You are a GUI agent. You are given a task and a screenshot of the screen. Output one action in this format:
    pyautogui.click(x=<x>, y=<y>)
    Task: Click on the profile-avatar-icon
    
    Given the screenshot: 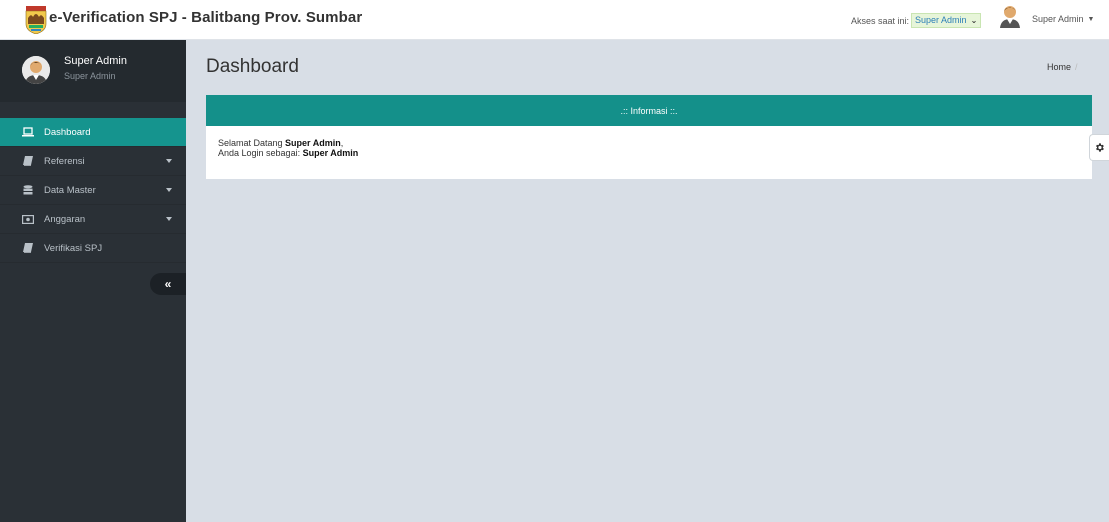 What is the action you would take?
    pyautogui.click(x=36, y=70)
    